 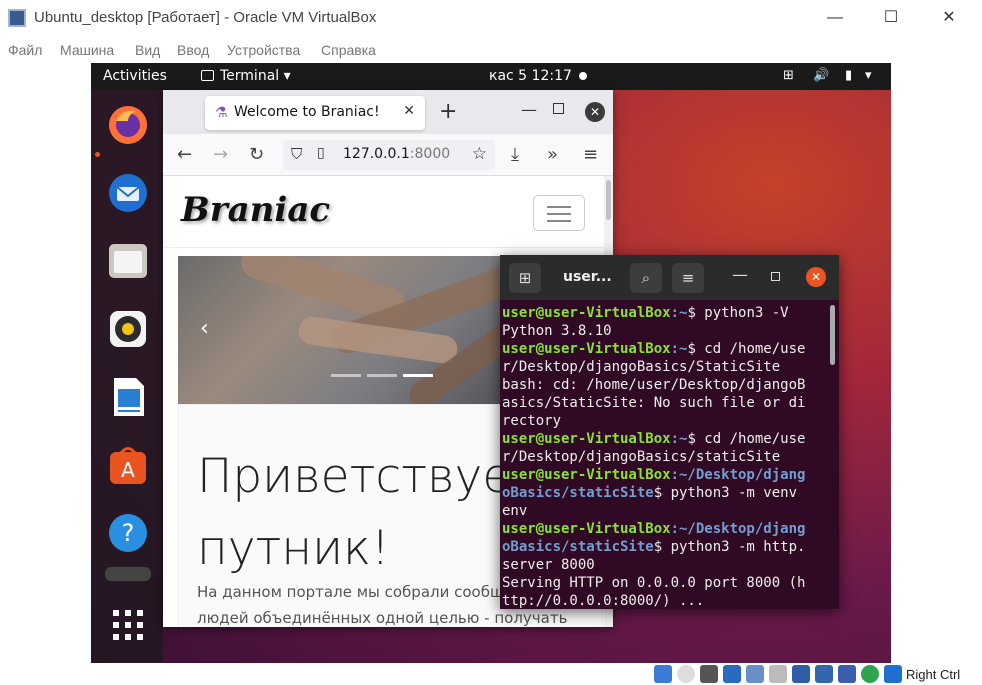 I want to click on terminal-line: server 8000, so click(x=667, y=565).